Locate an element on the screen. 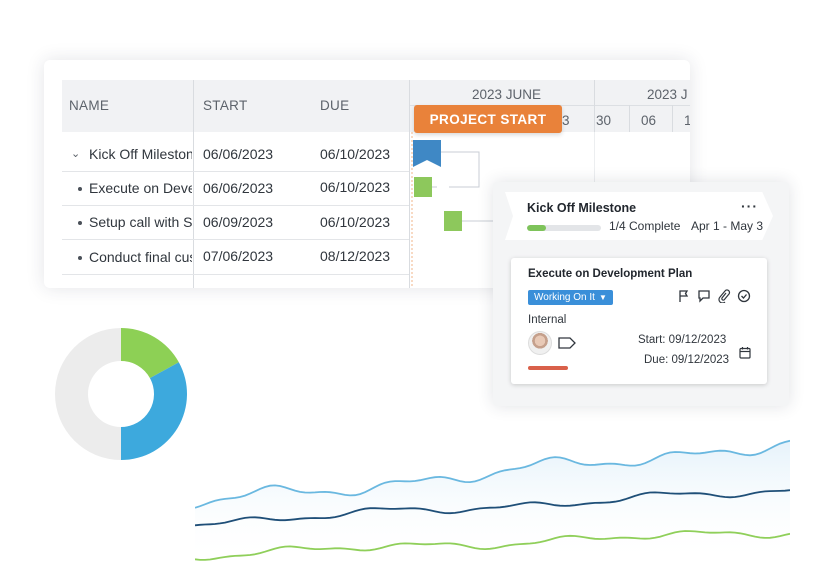 The height and width of the screenshot is (573, 825). task-card-actions is located at coordinates (714, 296).